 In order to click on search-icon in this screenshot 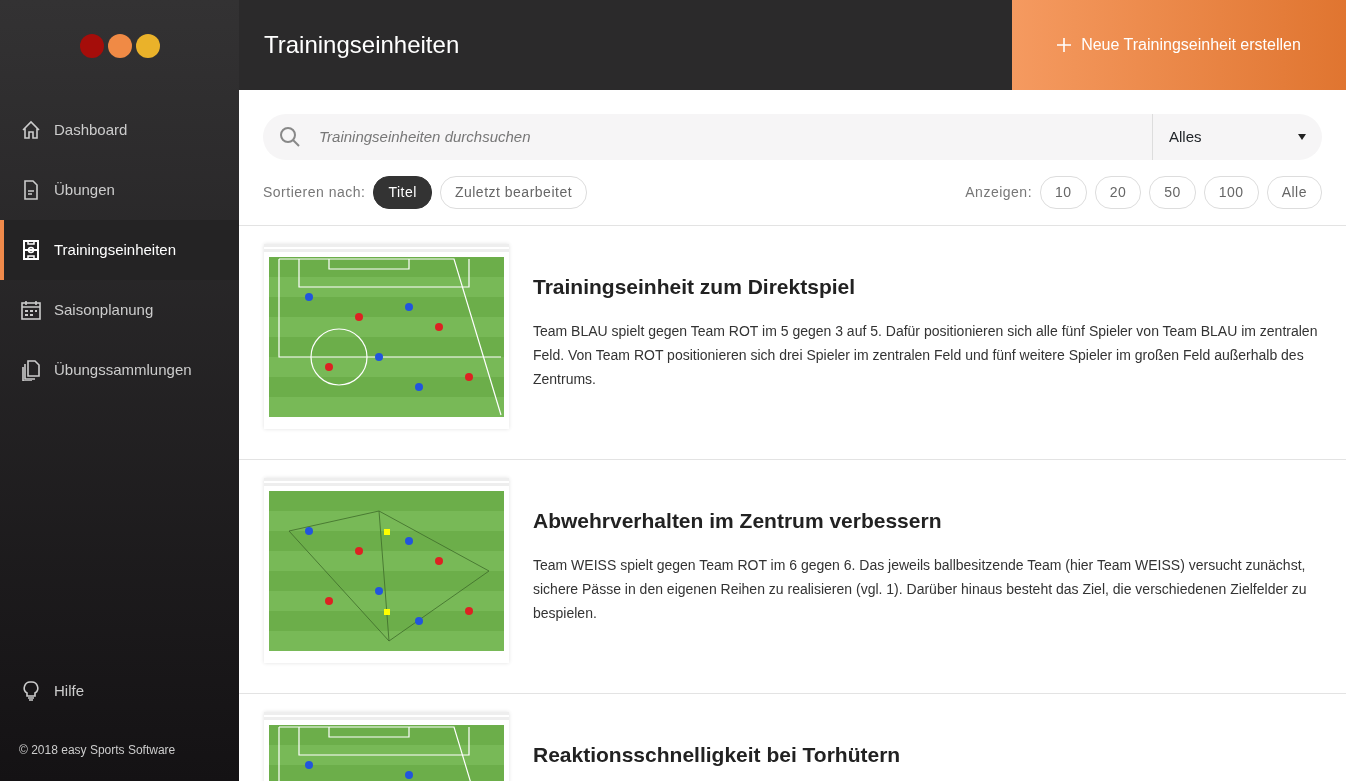, I will do `click(290, 137)`.